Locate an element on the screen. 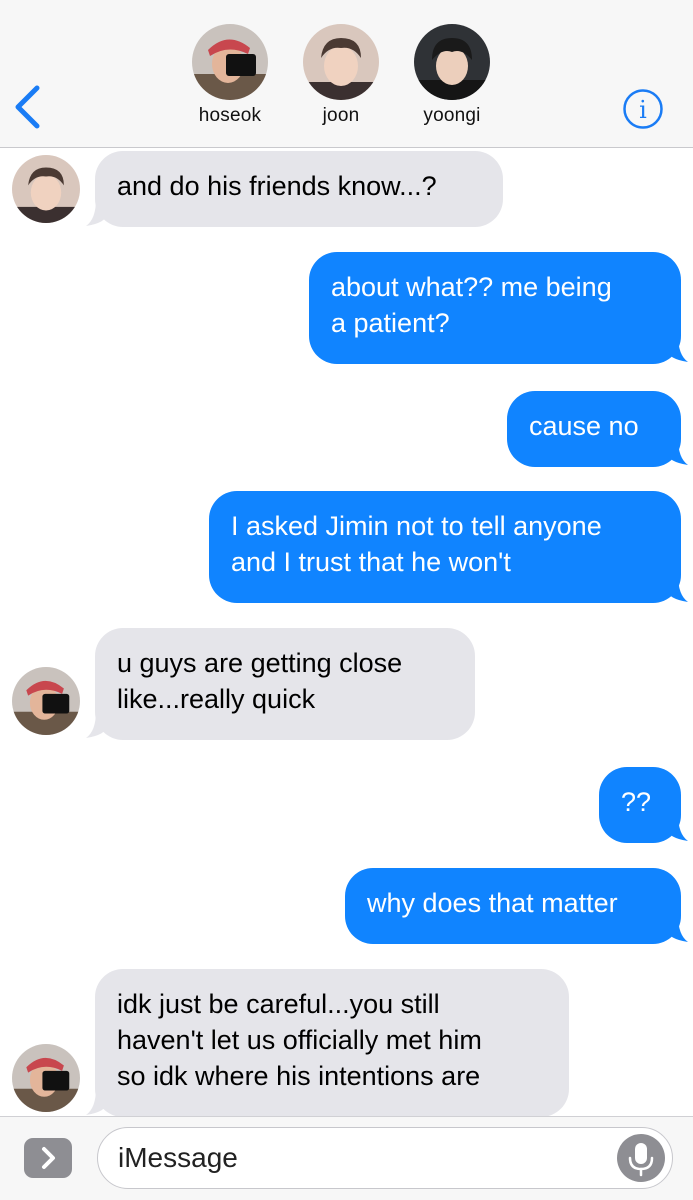  message-line: haven't let us officially met him is located at coordinates (299, 1040).